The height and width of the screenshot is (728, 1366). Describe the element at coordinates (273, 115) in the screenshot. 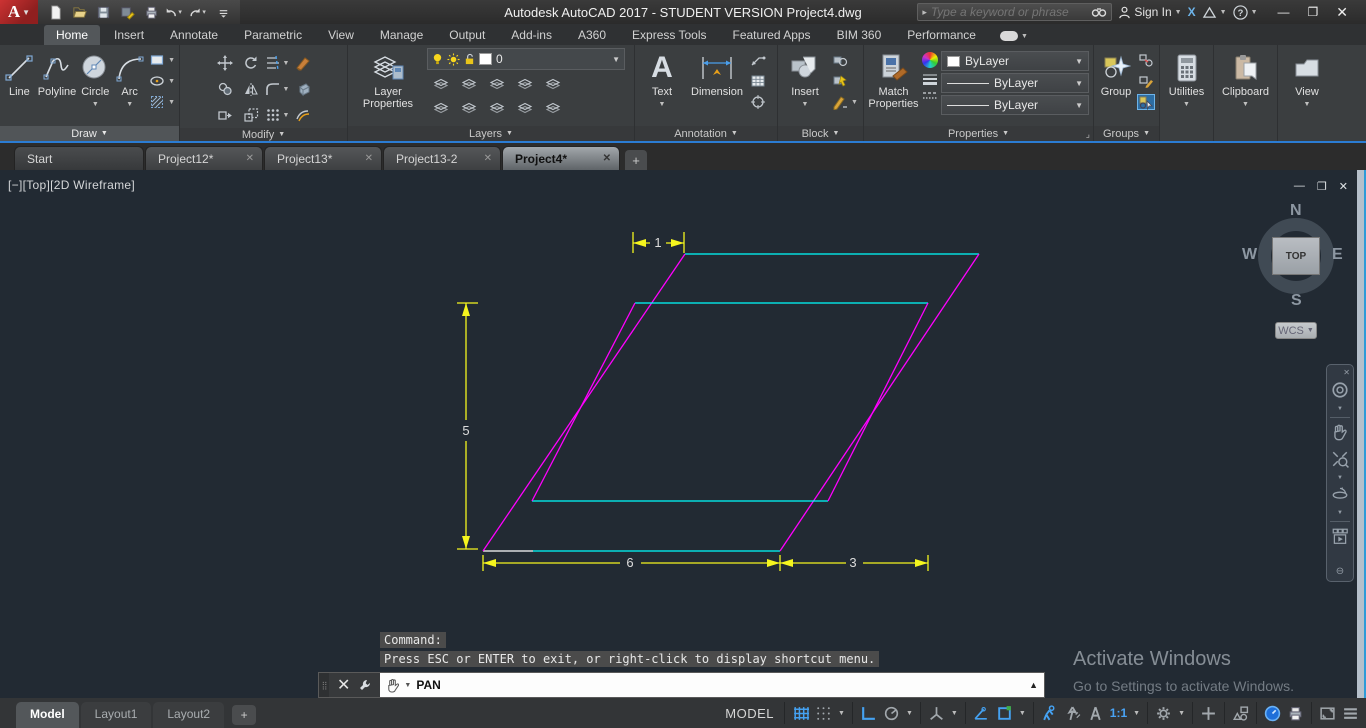

I see `array-icon` at that location.